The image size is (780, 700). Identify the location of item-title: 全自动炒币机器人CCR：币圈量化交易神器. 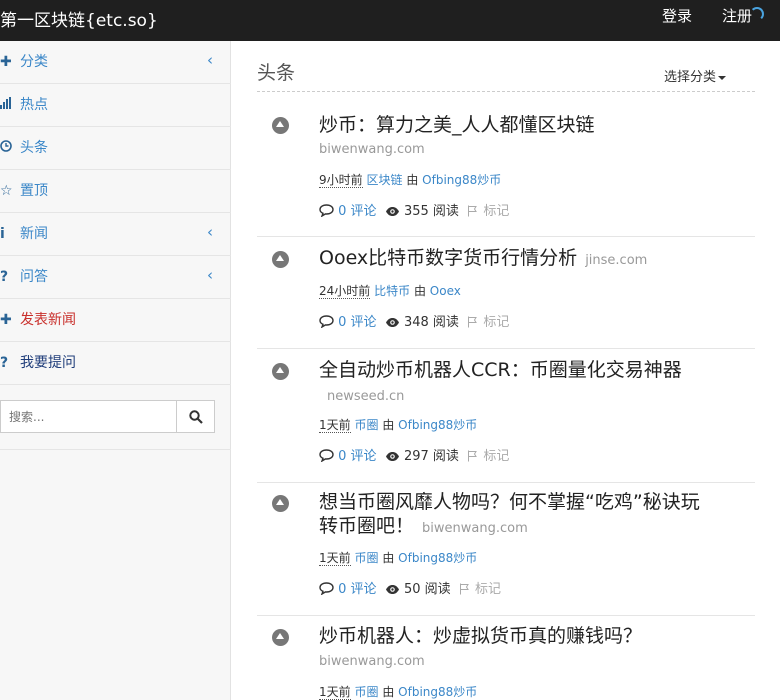
(500, 370).